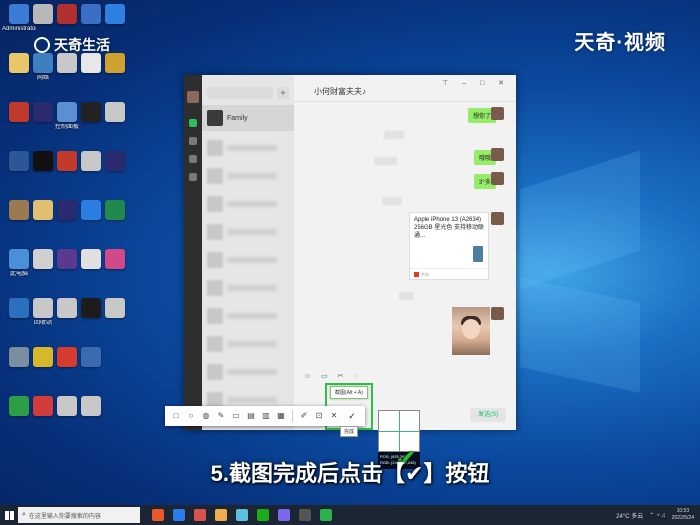 This screenshot has width=700, height=525. I want to click on blur-icon: ▦, so click(281, 416).